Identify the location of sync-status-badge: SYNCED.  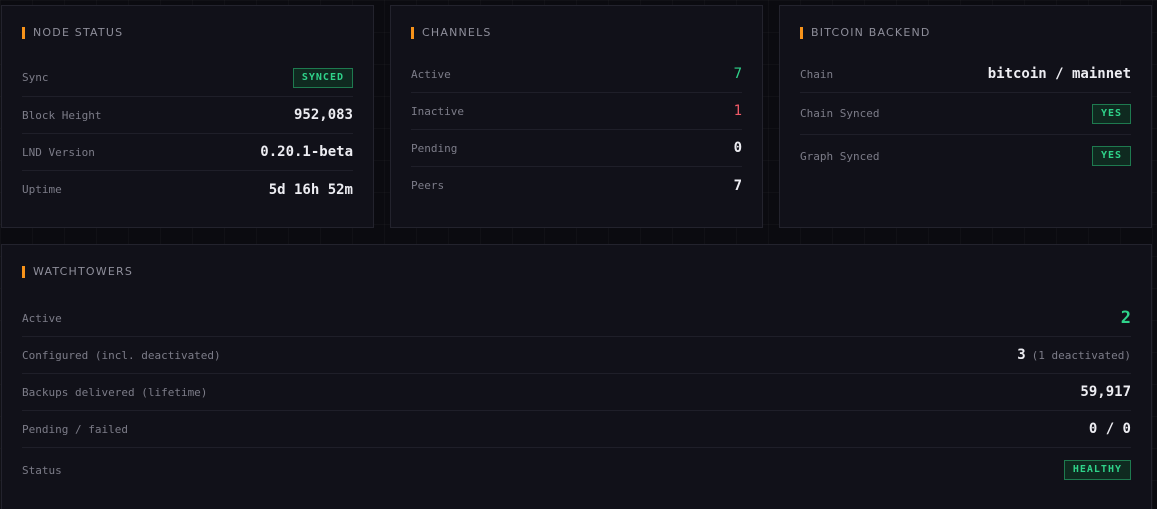
(322, 77).